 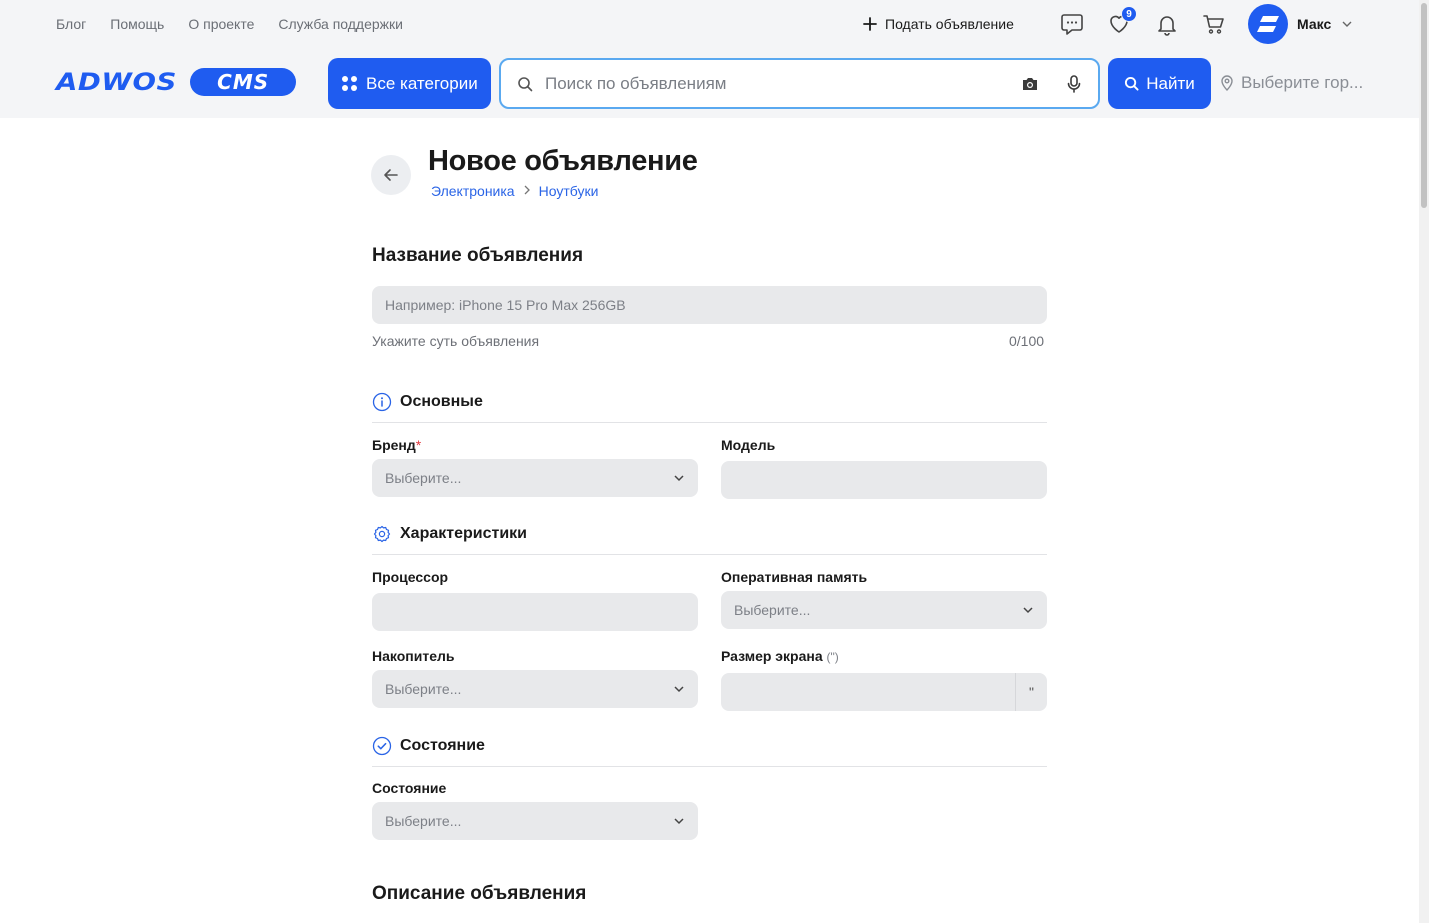 I want to click on favorites-button: 9, so click(x=1121, y=22).